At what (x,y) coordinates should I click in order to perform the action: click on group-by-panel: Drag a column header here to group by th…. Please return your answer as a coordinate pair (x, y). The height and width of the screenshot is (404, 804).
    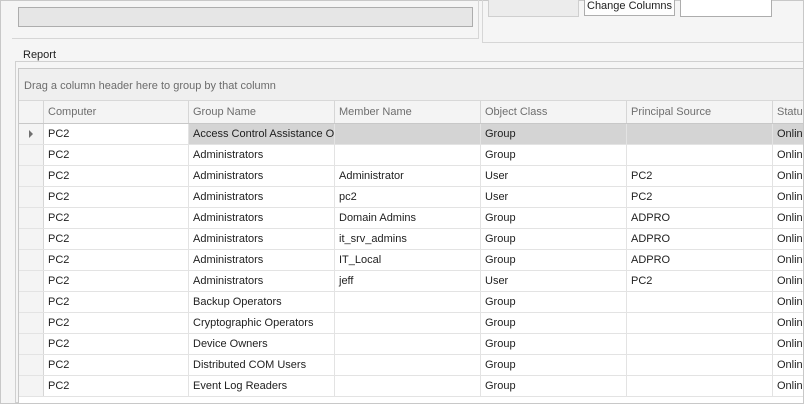
    Looking at the image, I should click on (411, 85).